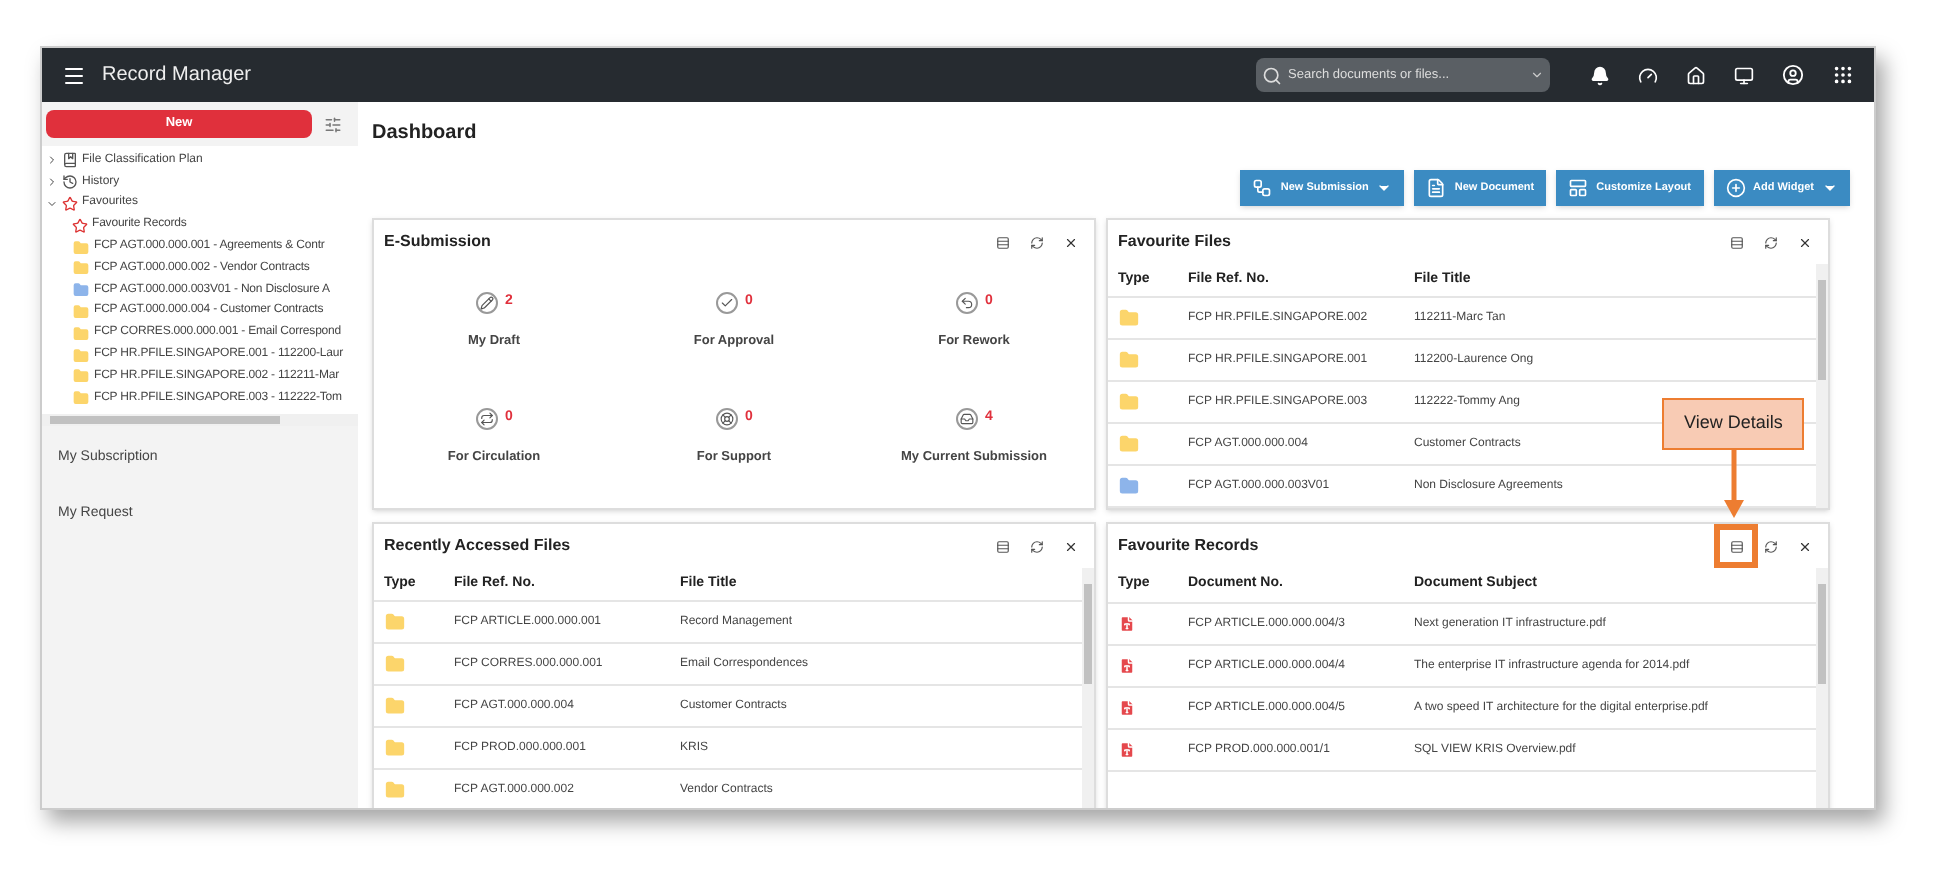 This screenshot has height=894, width=1958. What do you see at coordinates (1262, 188) in the screenshot?
I see `workflow-icon` at bounding box center [1262, 188].